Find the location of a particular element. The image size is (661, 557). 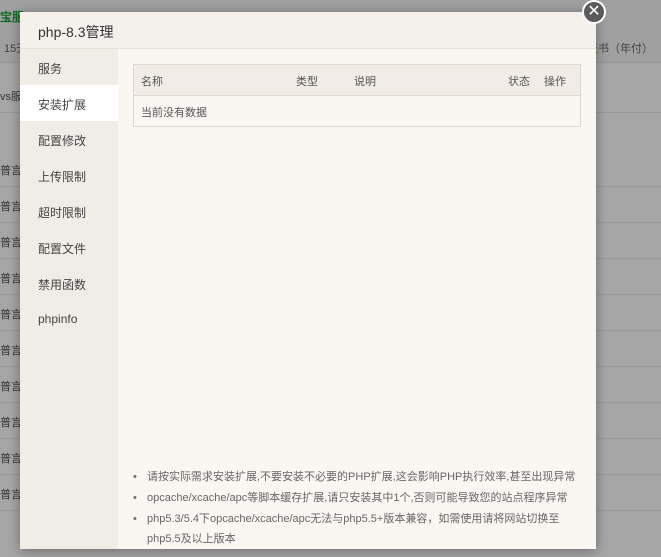

dialog-header: php-8.3管理 is located at coordinates (308, 30).